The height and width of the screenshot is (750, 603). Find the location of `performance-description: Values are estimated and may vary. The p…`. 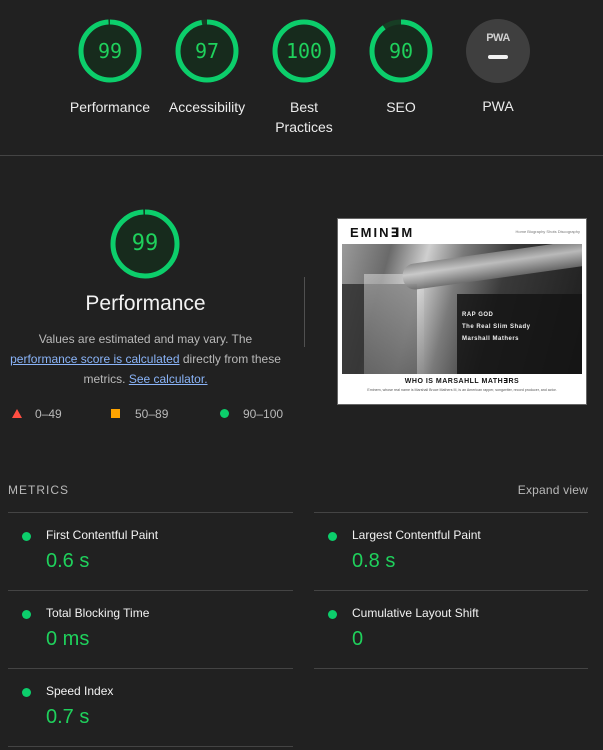

performance-description: Values are estimated and may vary. The p… is located at coordinates (145, 359).